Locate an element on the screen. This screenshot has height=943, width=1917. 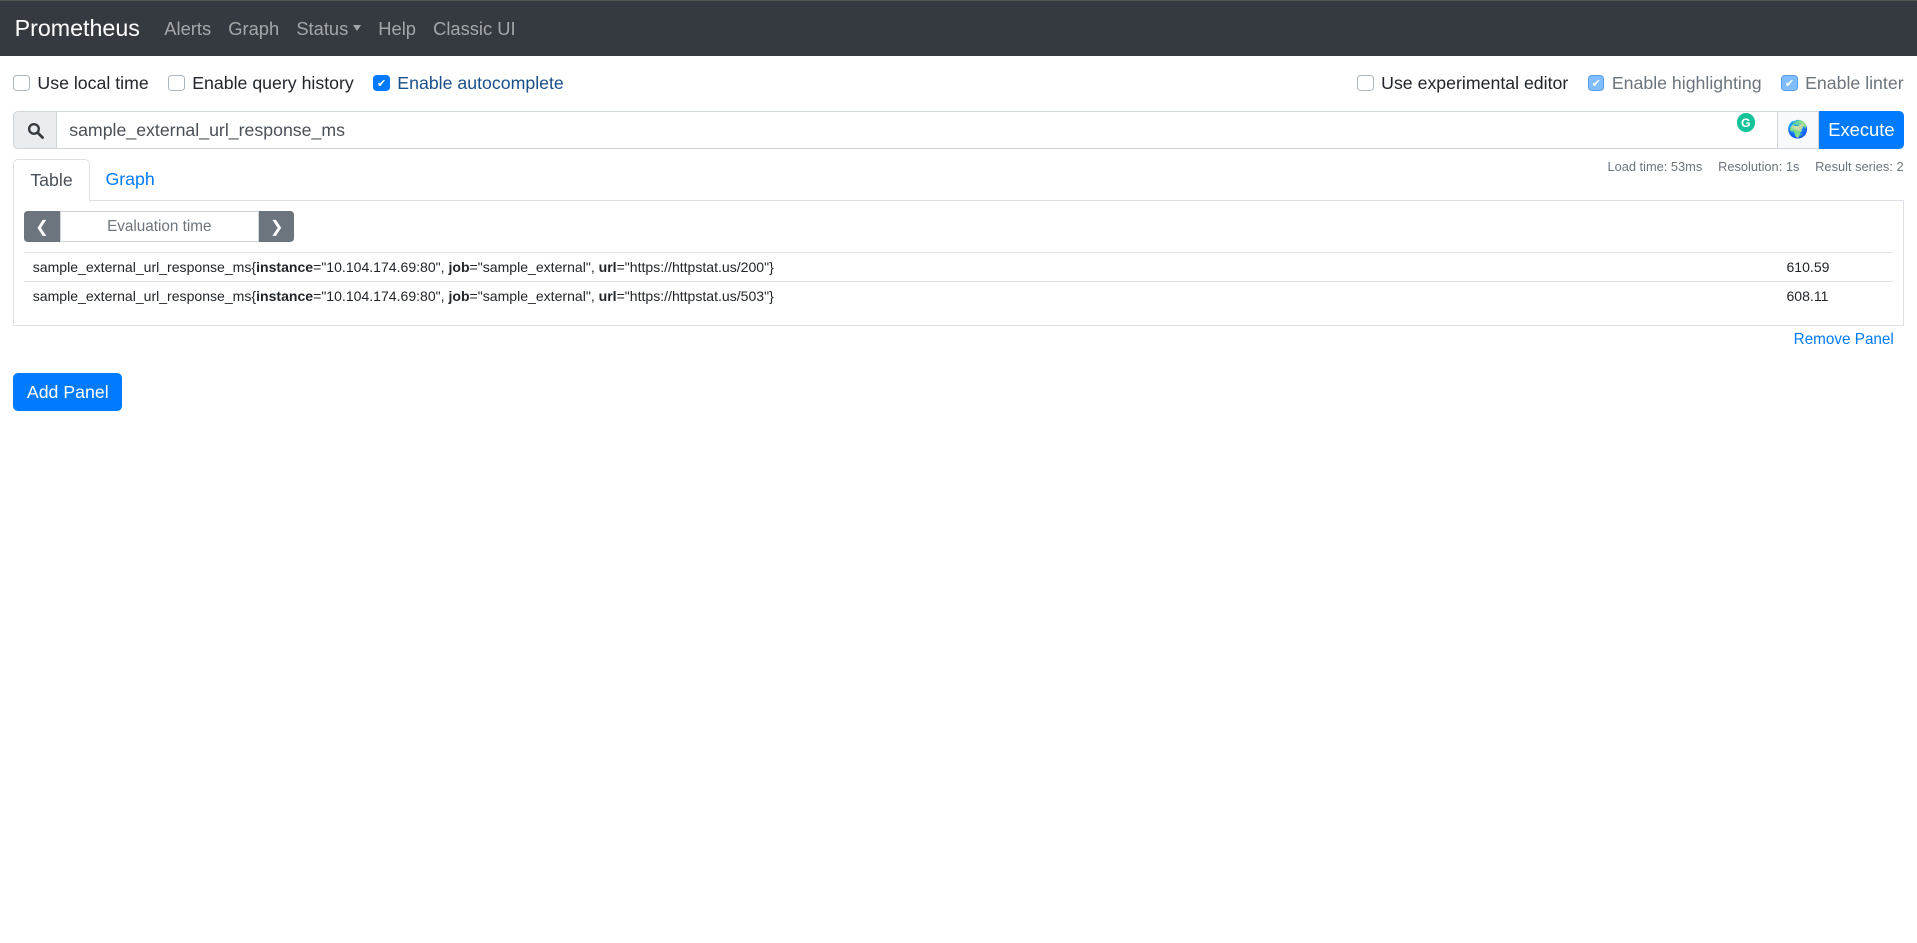
tab-table: Table is located at coordinates (51, 180).